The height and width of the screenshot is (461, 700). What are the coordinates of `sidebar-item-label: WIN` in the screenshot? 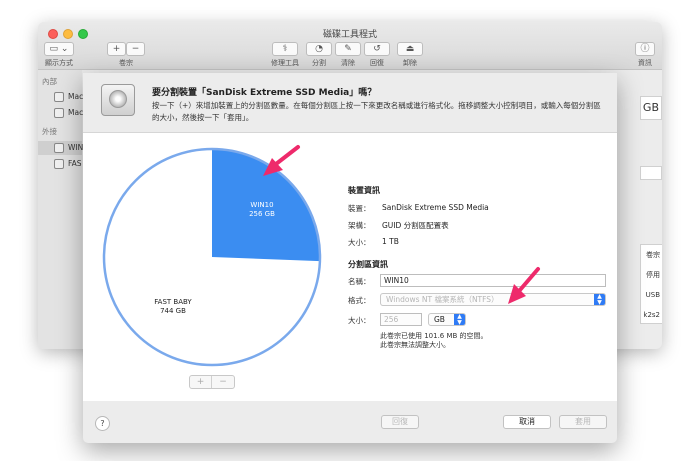 It's located at (76, 147).